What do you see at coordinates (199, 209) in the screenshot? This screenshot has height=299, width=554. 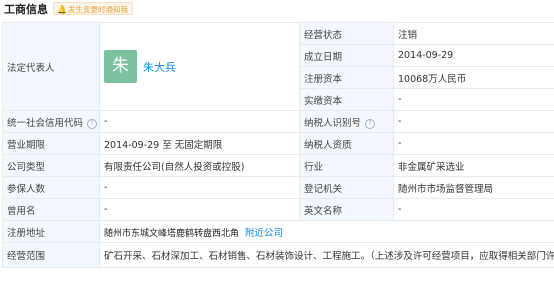 I see `former-name-value: -` at bounding box center [199, 209].